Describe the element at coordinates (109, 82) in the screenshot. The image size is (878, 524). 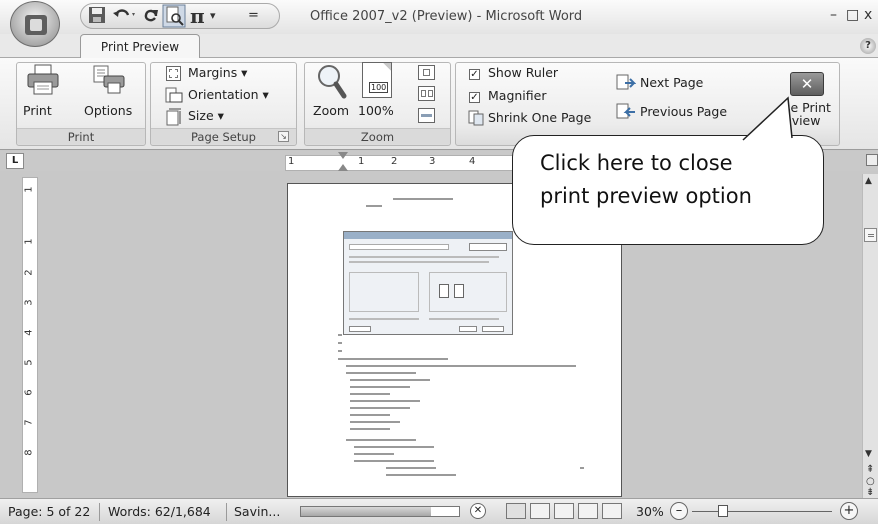
I see `print-options-icon` at that location.